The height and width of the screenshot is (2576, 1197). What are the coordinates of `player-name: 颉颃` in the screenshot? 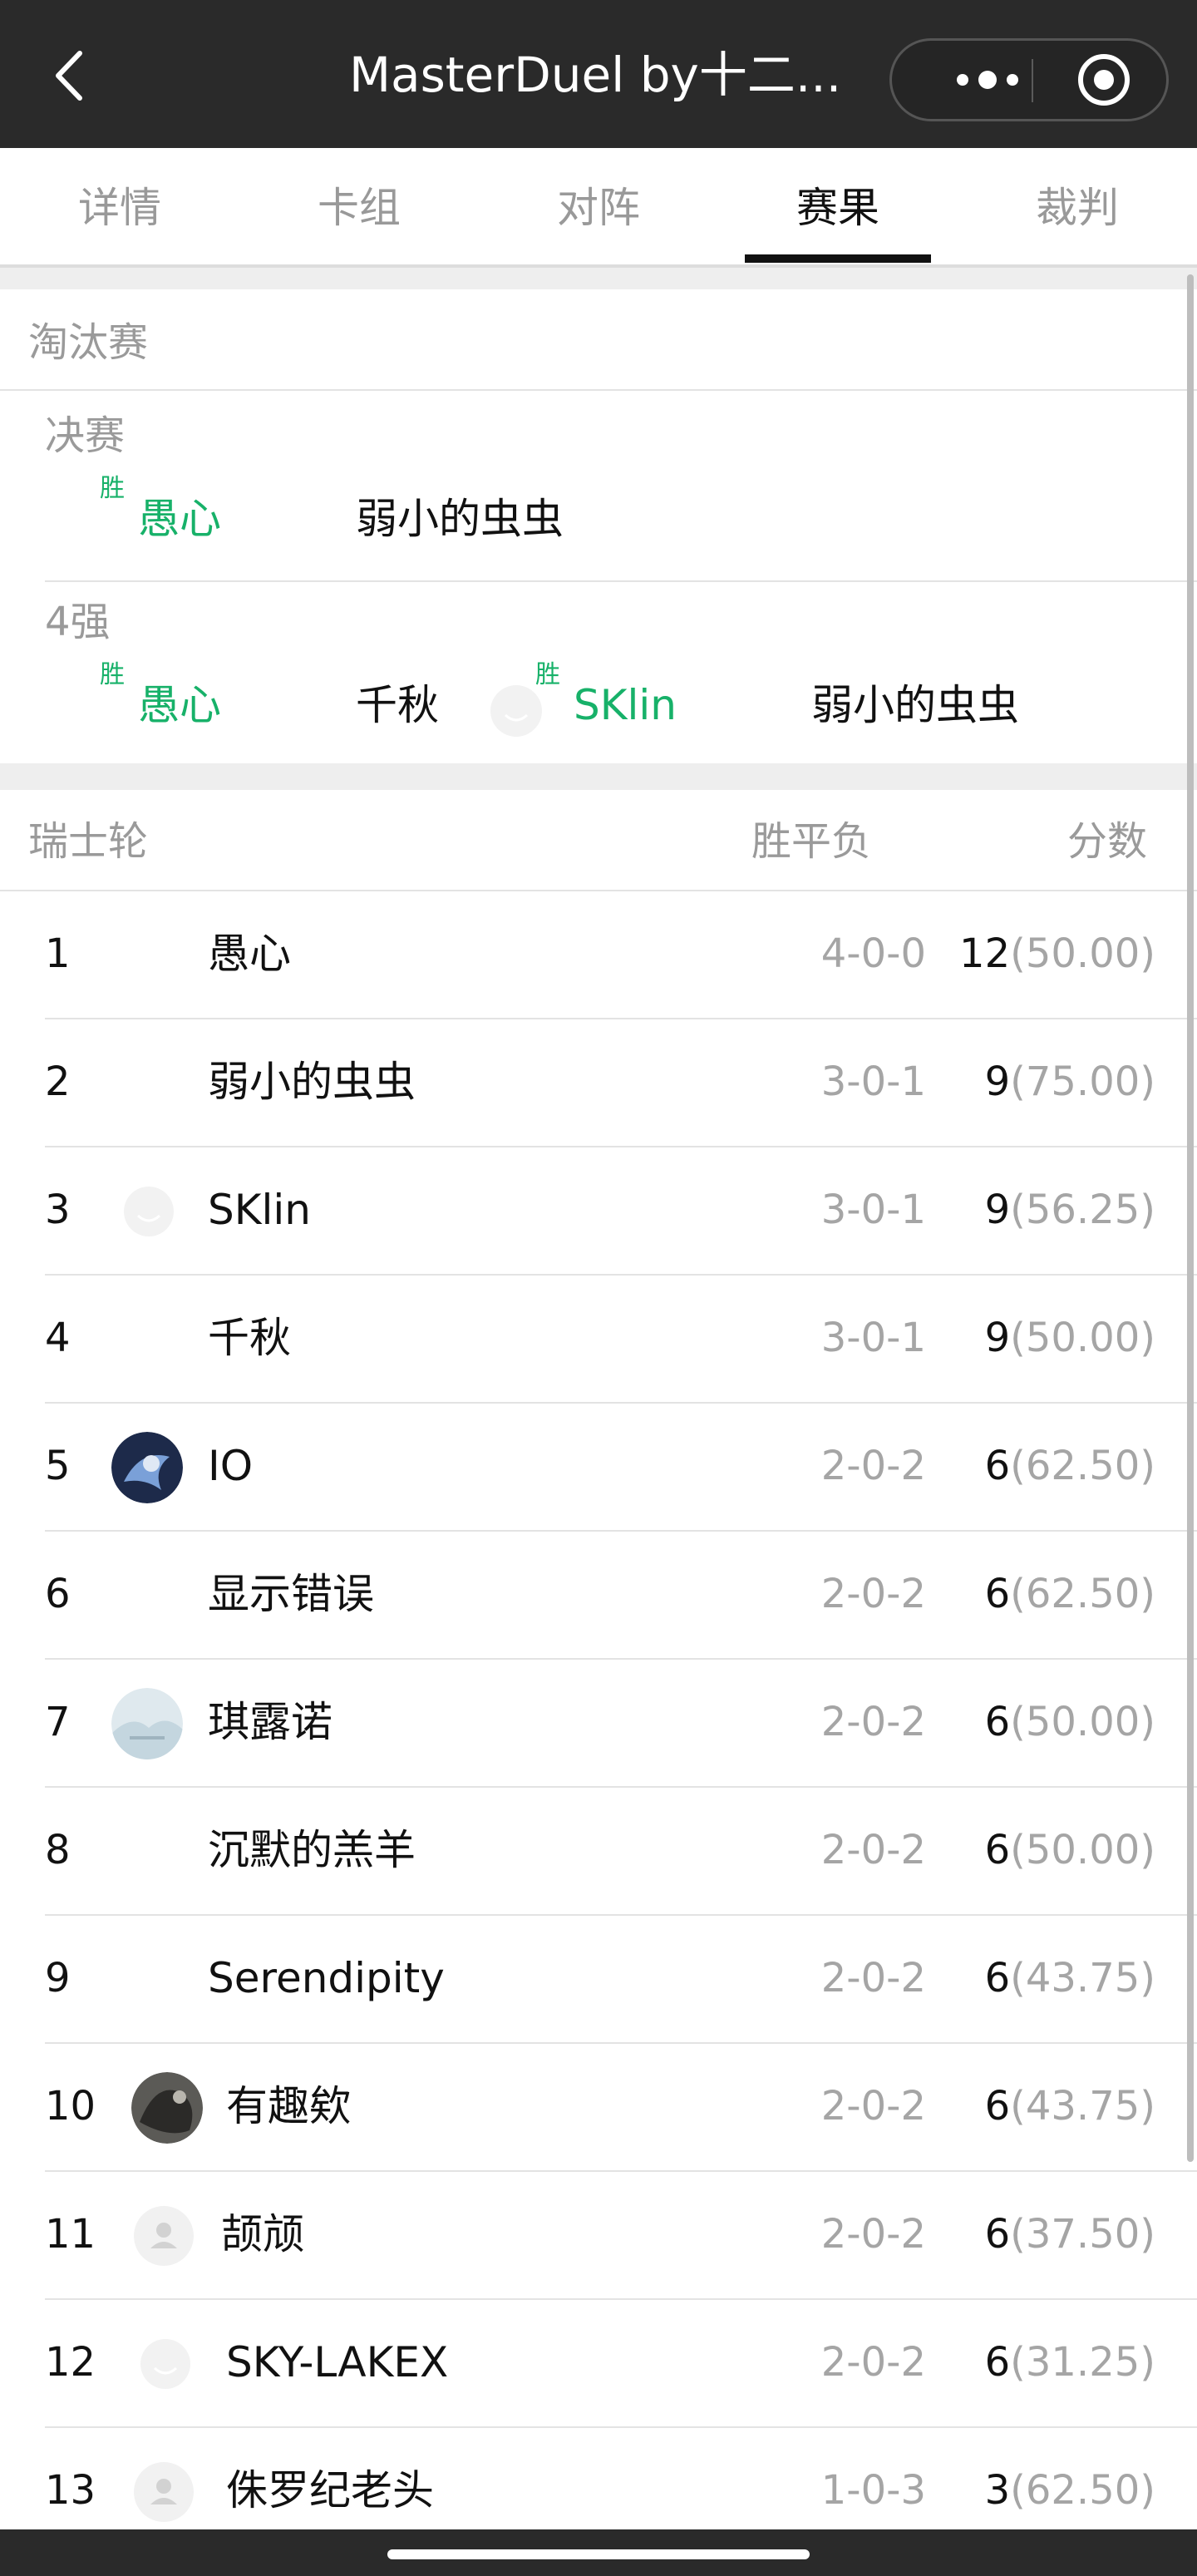 It's located at (262, 2234).